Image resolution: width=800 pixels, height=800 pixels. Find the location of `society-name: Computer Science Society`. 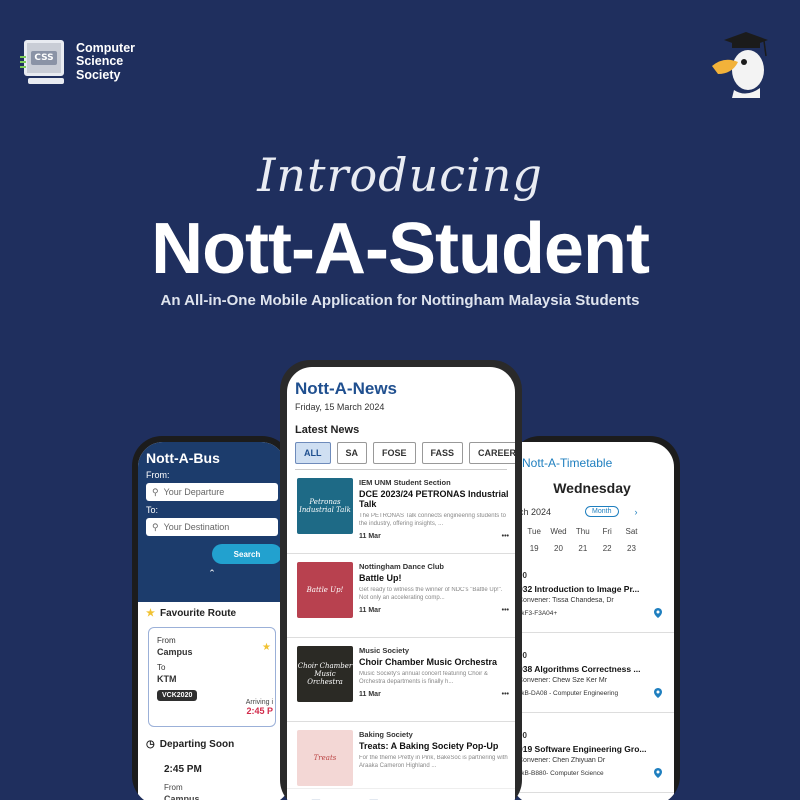

society-name: Computer Science Society is located at coordinates (106, 61).